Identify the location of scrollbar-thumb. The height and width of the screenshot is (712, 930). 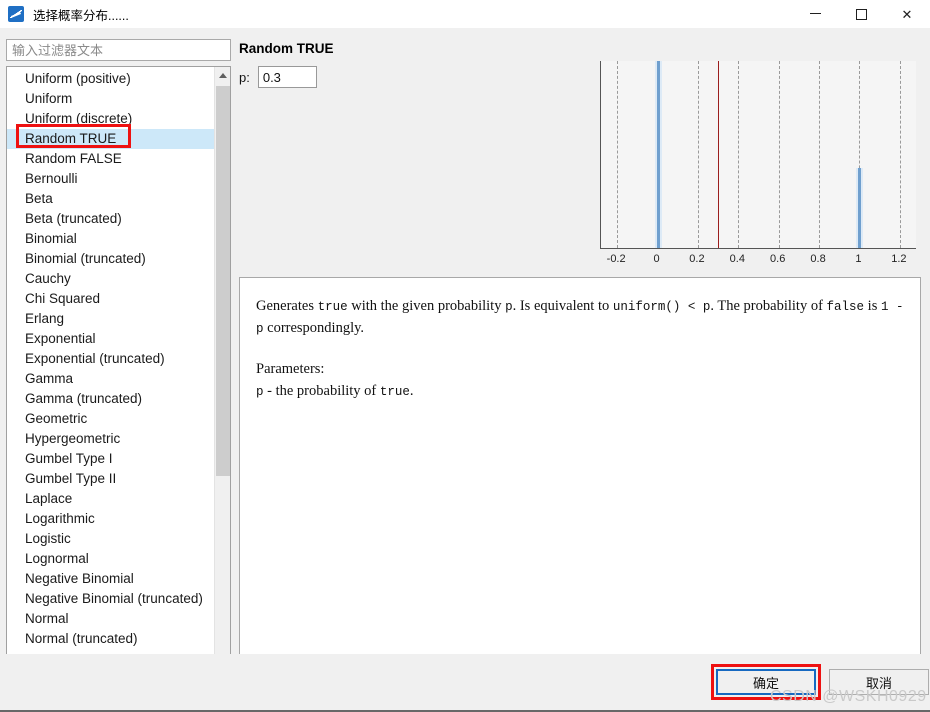
(223, 281).